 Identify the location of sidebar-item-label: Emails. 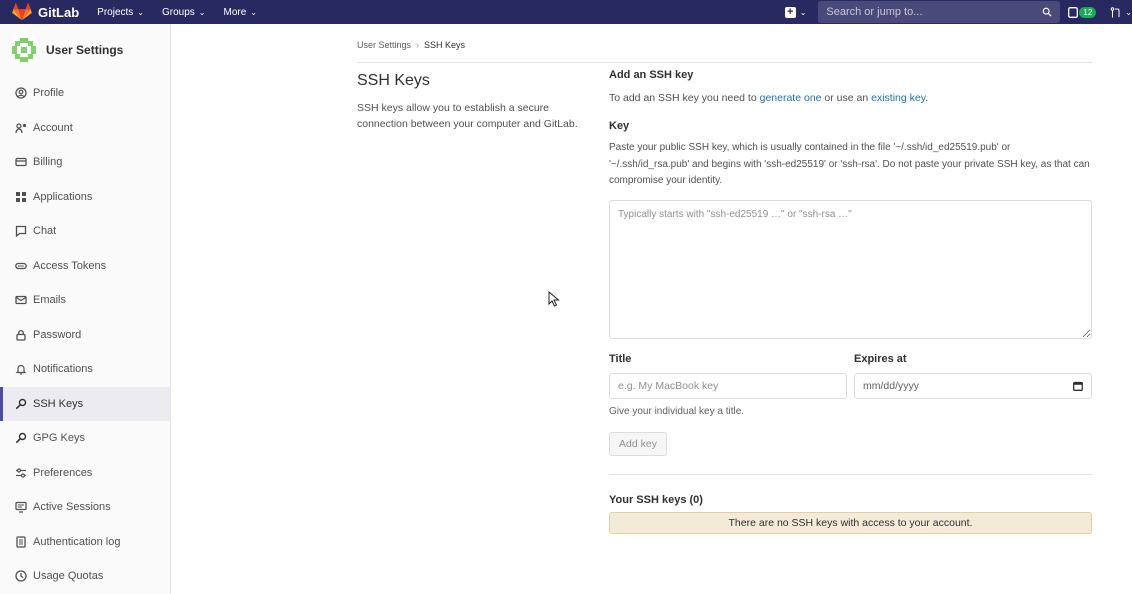
(50, 300).